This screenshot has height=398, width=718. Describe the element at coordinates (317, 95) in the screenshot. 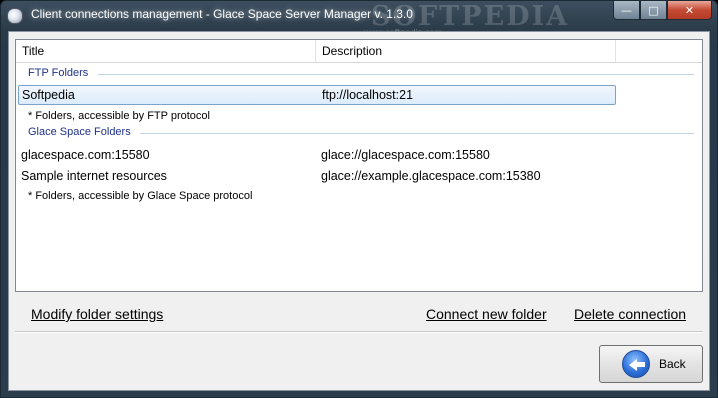

I see `list-item: Softpedia ftp://localhost:21` at that location.